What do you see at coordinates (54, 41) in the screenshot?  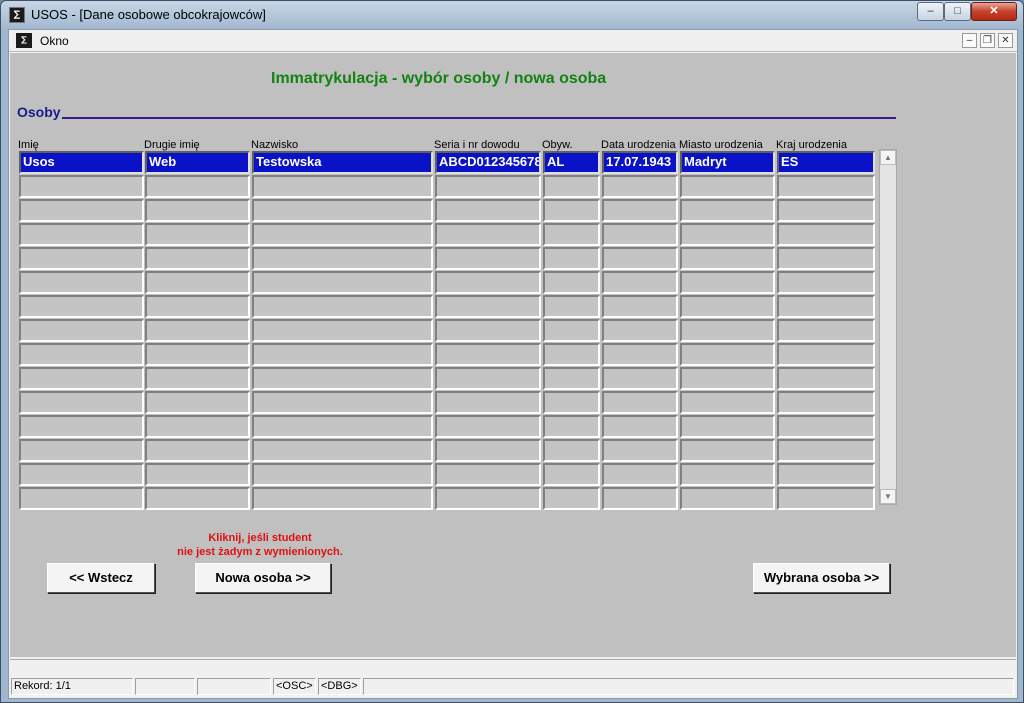 I see `menu-item-okno: Okno` at bounding box center [54, 41].